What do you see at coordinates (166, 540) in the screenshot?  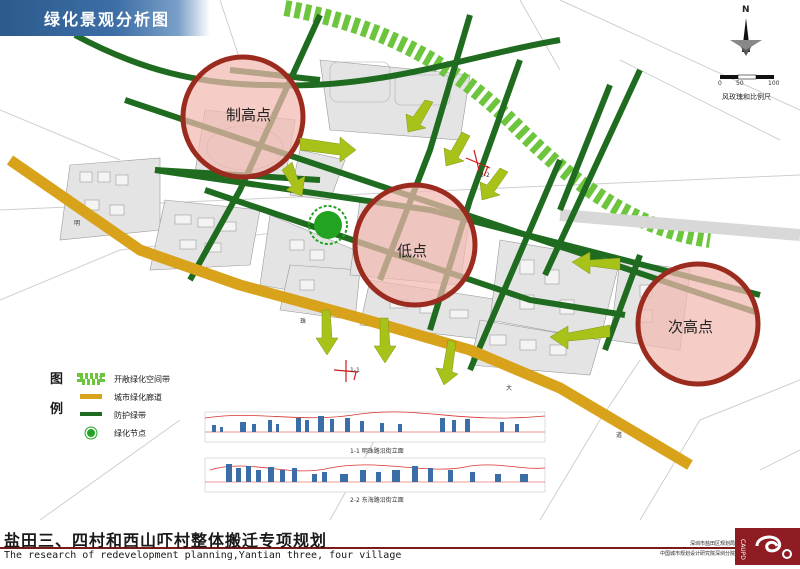 I see `footer-title-cn: 盐田三、四村和西山吓村整体搬迁专项规划` at bounding box center [166, 540].